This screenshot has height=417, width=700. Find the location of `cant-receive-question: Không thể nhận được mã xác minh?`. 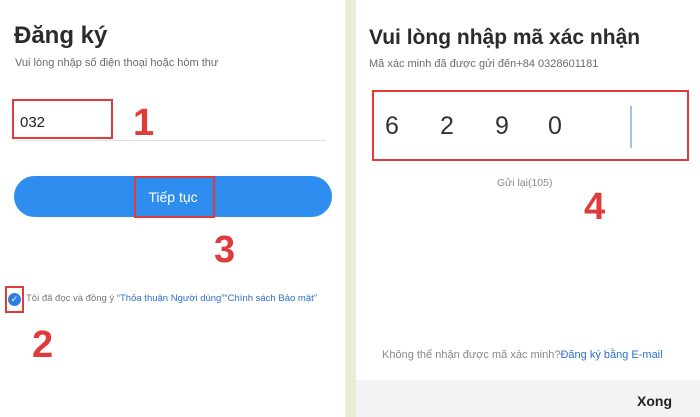

cant-receive-question: Không thể nhận được mã xác minh? is located at coordinates (471, 355).